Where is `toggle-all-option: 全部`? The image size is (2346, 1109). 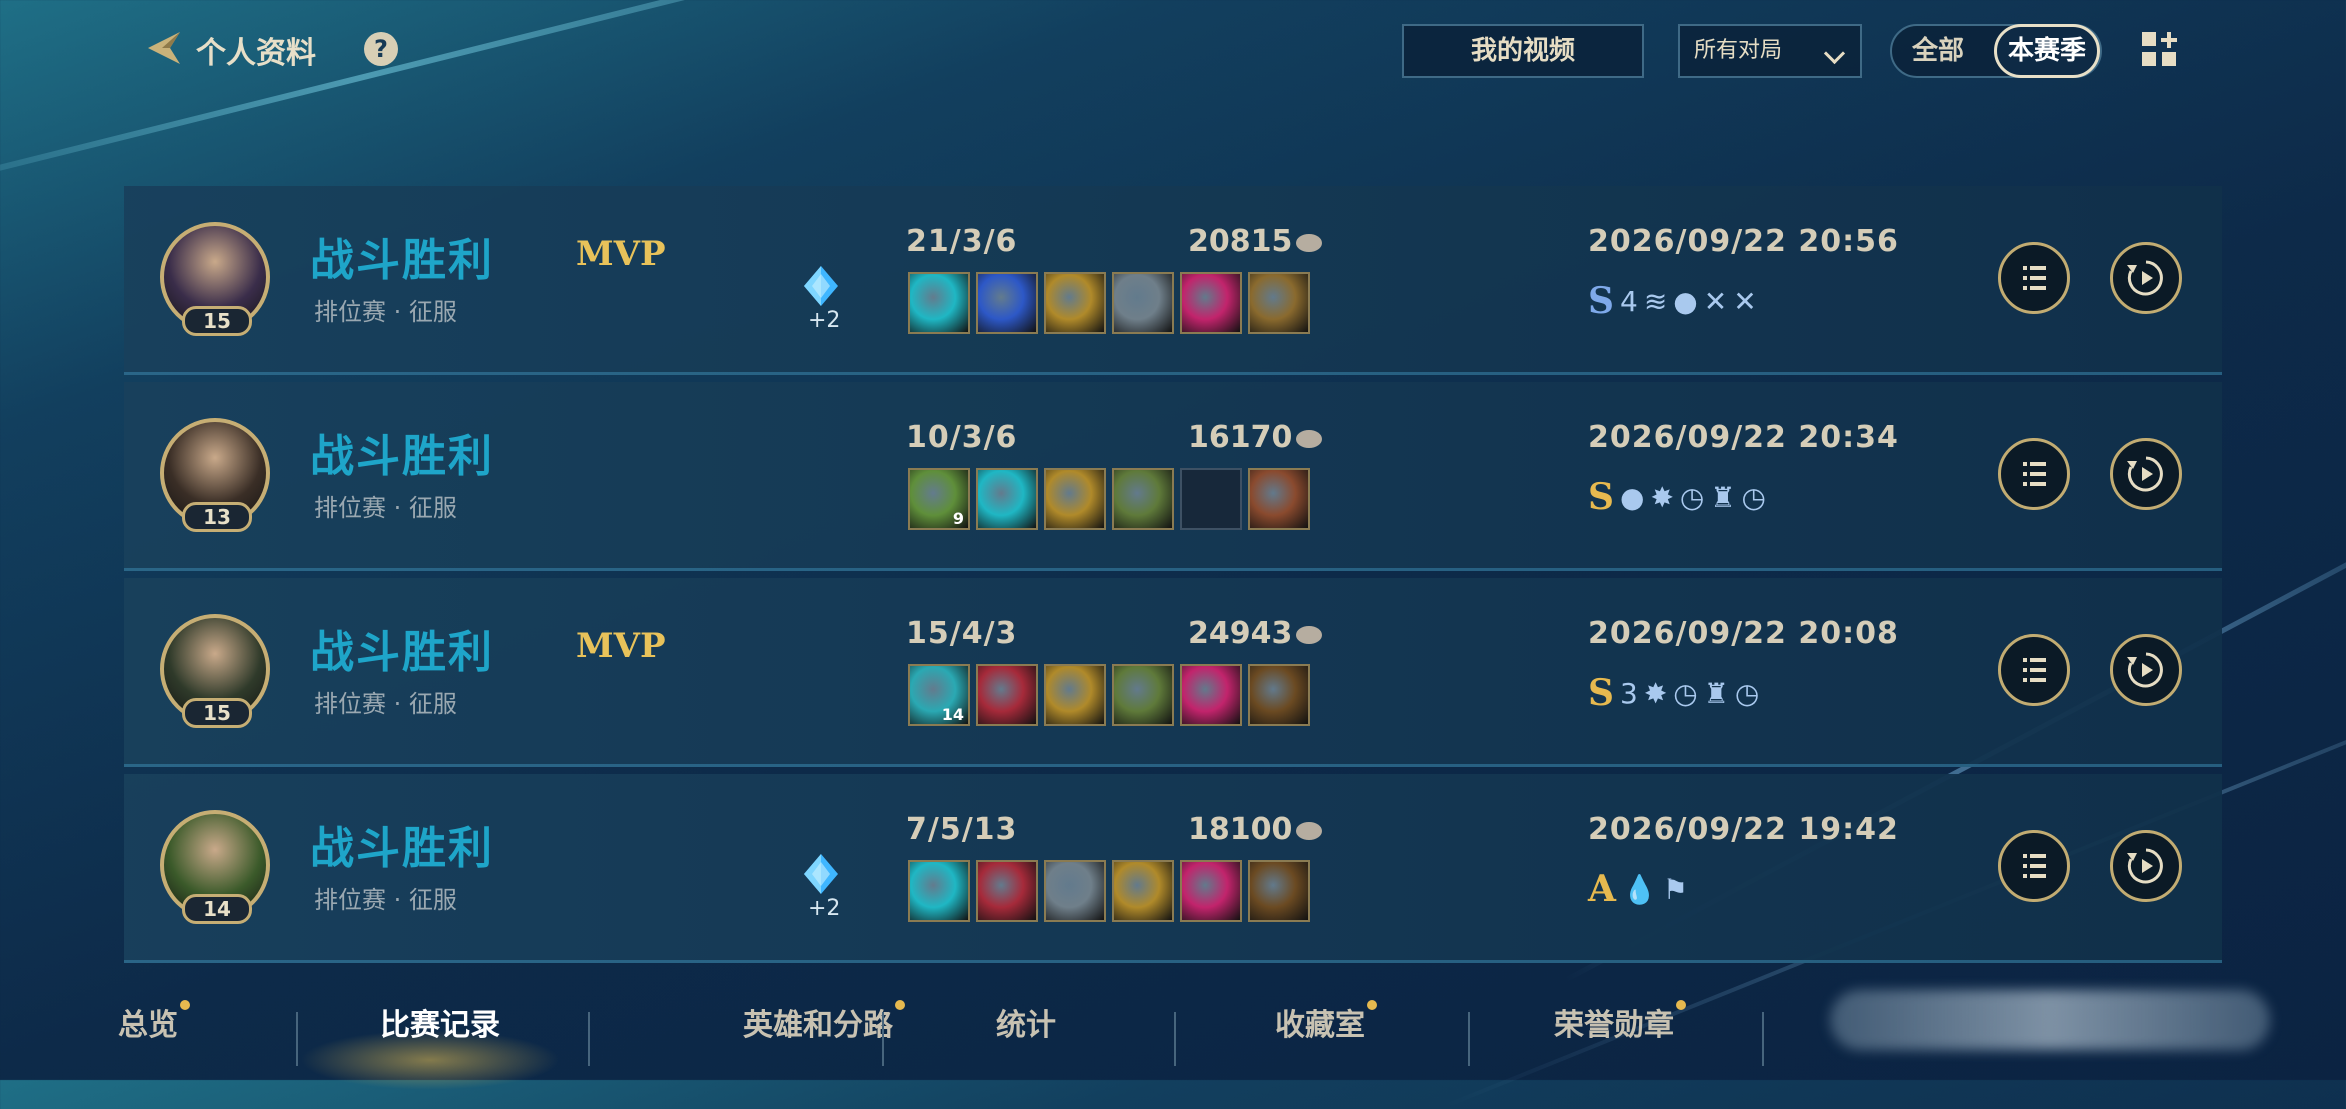
toggle-all-option: 全部 is located at coordinates (1938, 51).